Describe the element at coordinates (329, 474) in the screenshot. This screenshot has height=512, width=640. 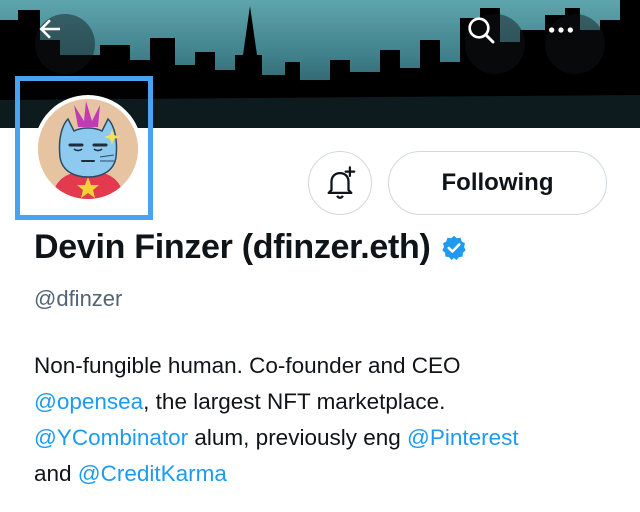
I see `bio-line: and @CreditKarma` at that location.